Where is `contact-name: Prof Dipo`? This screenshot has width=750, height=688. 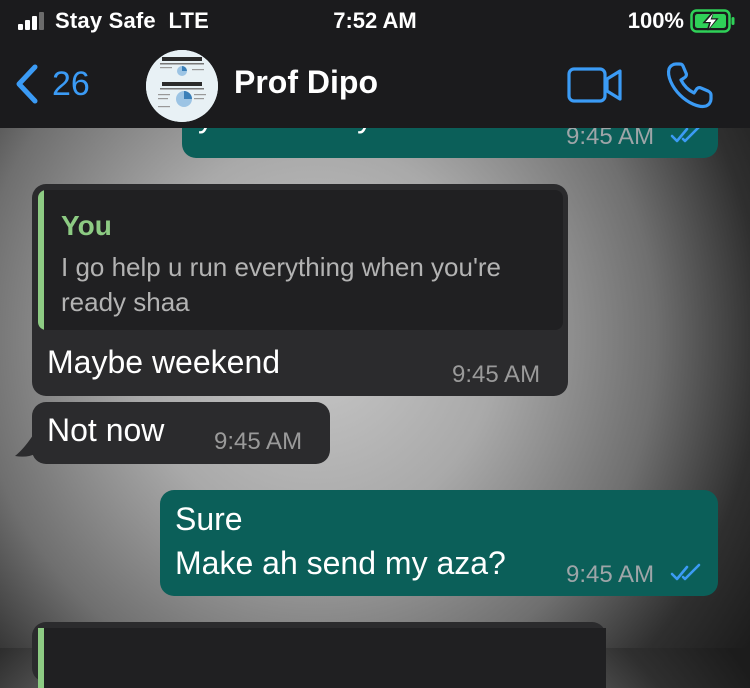
contact-name: Prof Dipo is located at coordinates (306, 82).